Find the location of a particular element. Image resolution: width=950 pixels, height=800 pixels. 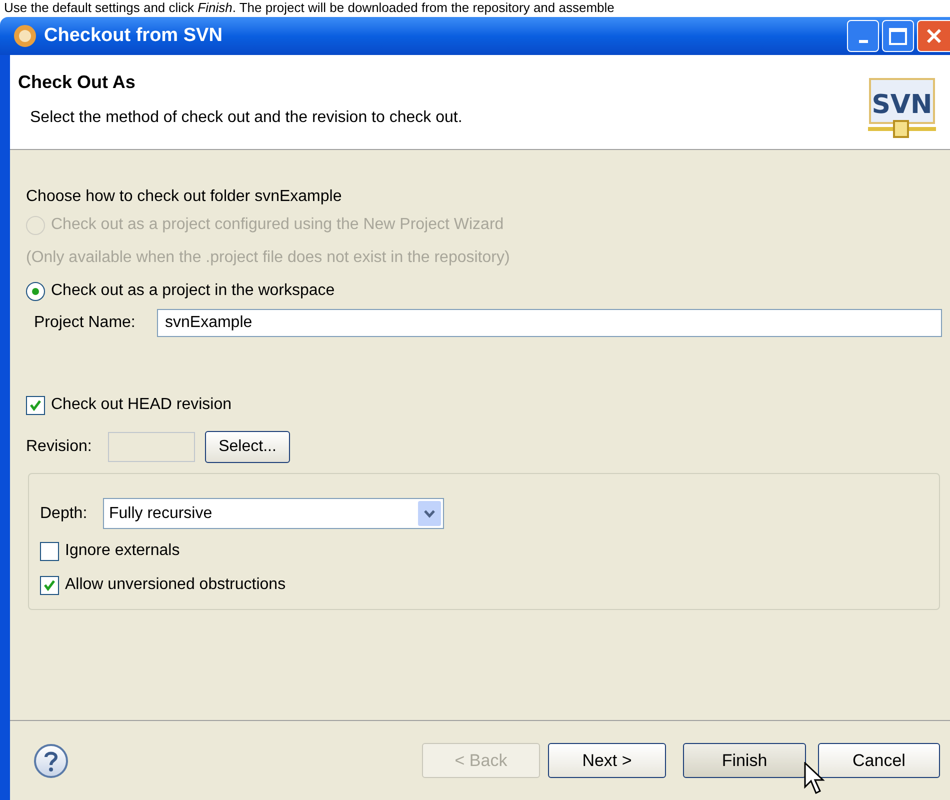

page-title: Check Out As is located at coordinates (77, 82).